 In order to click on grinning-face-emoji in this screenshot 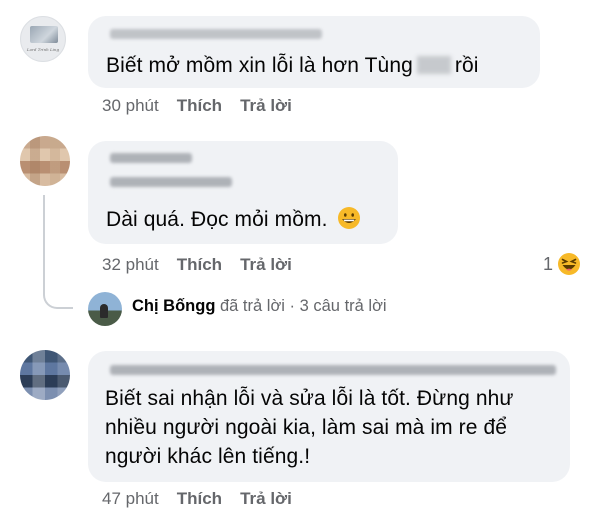, I will do `click(349, 218)`.